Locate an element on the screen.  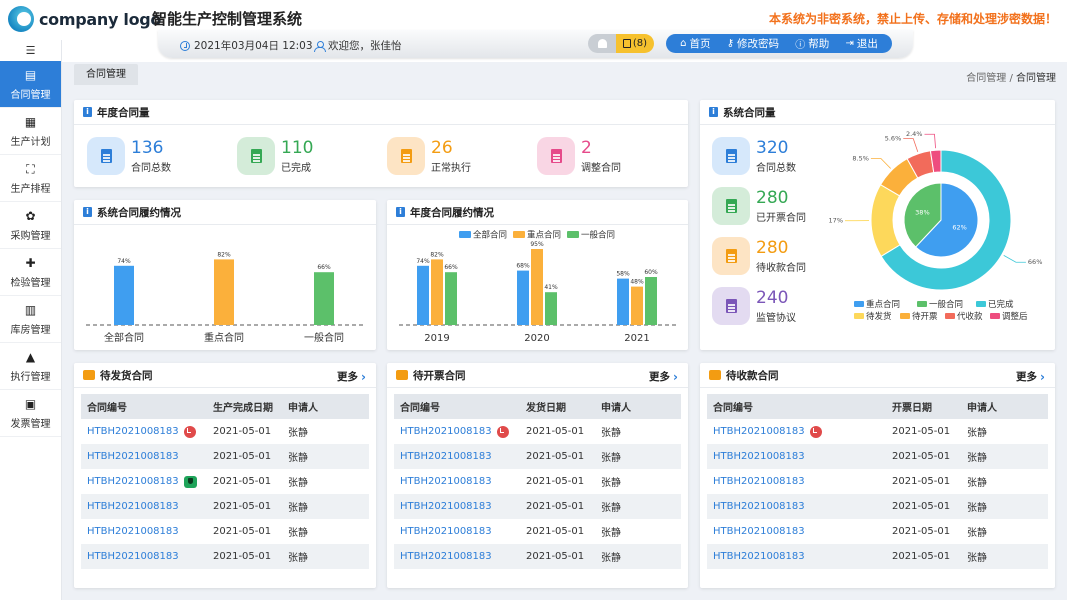
legend-label: 待发货 is located at coordinates (879, 316).